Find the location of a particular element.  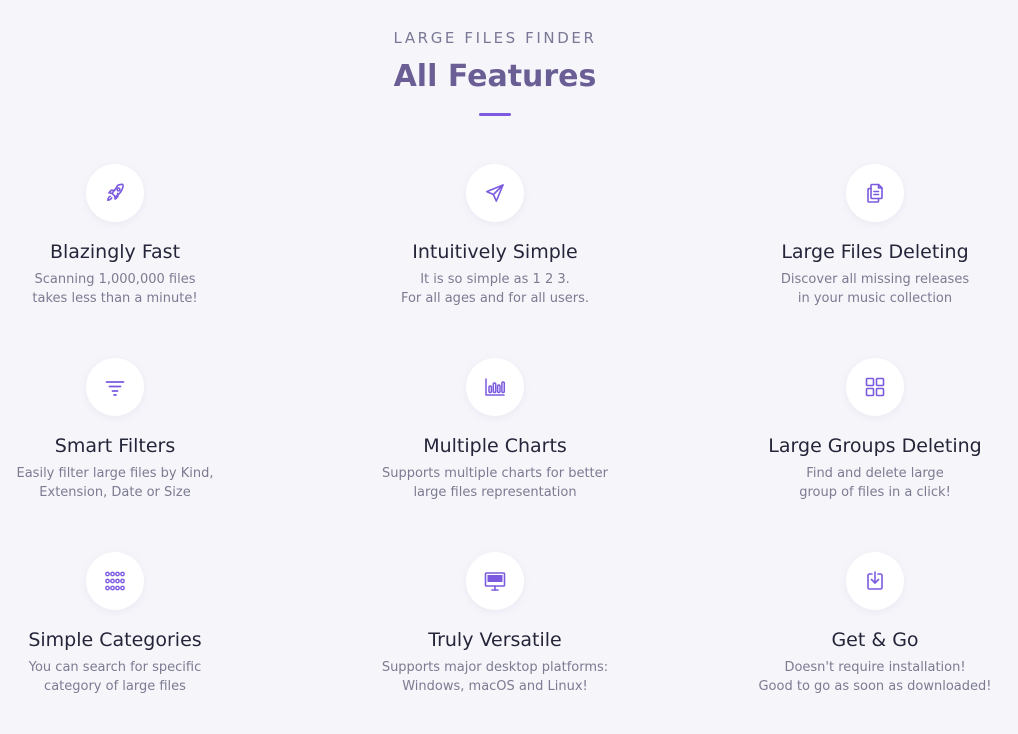

feature-title: Simple Categories is located at coordinates (115, 640).